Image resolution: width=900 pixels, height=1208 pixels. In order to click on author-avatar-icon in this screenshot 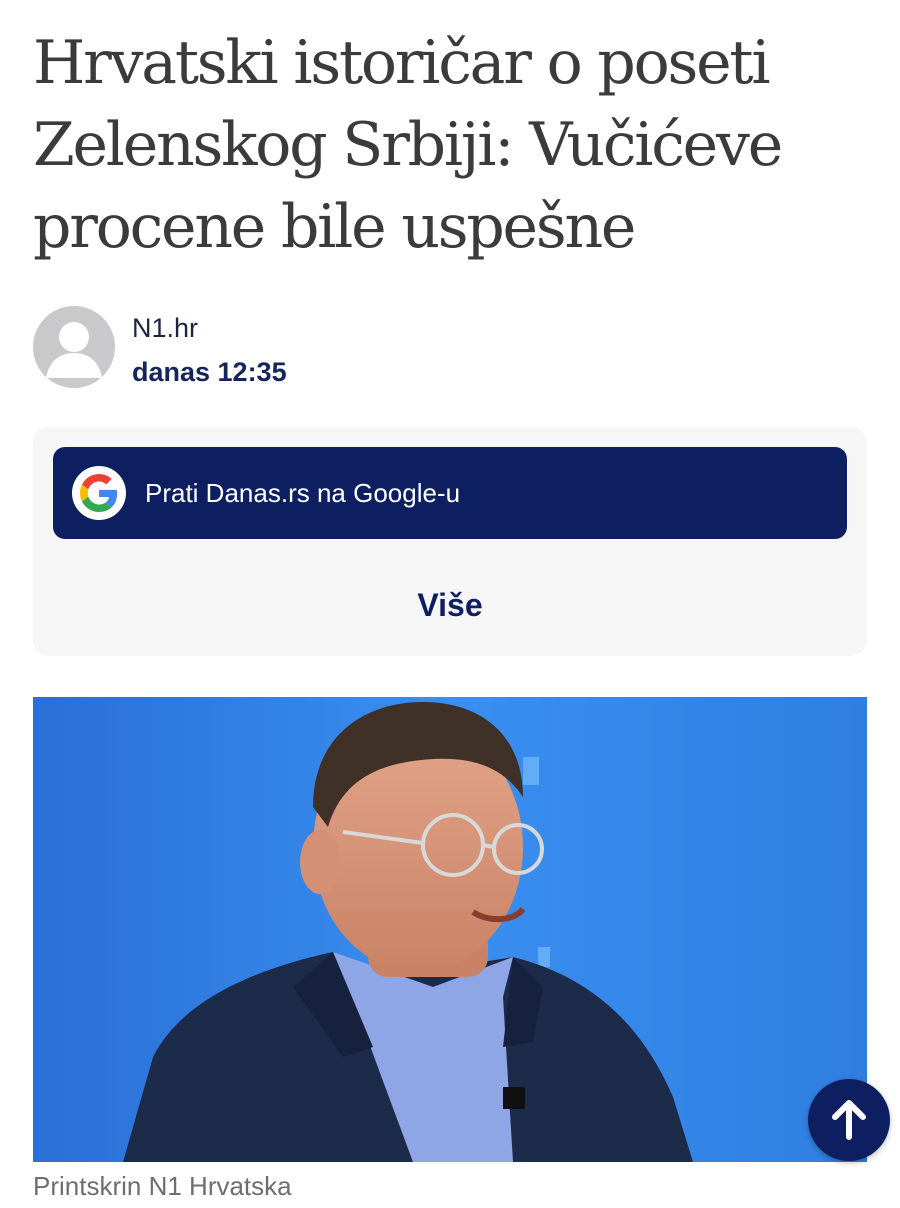, I will do `click(74, 347)`.